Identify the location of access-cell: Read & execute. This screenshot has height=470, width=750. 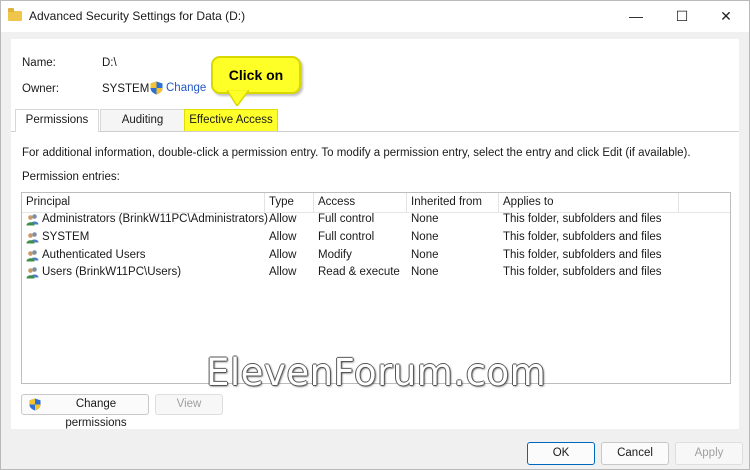
(359, 272).